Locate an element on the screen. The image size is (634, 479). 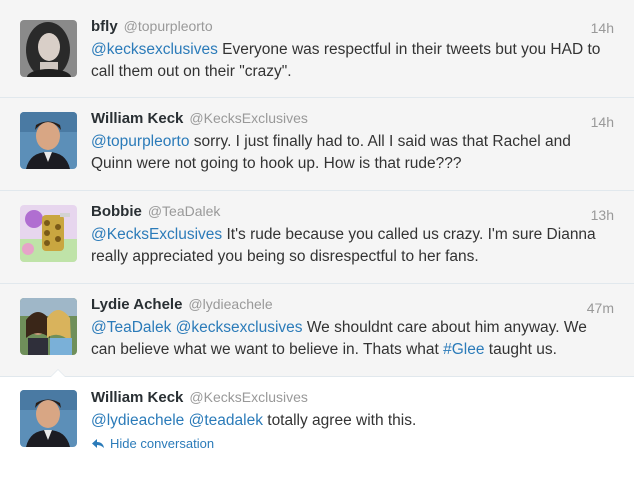
tweet-header: Bobbie @TeaDalek is located at coordinates (155, 213).